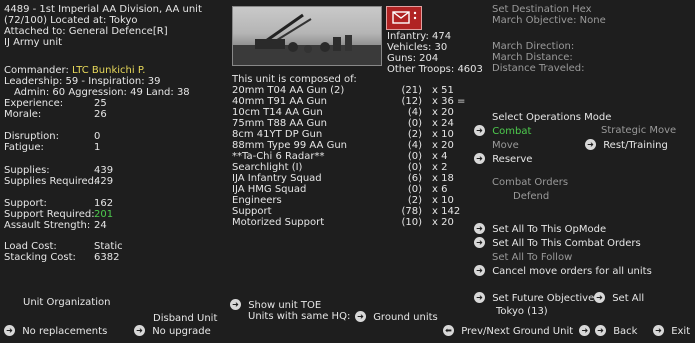  Describe the element at coordinates (511, 131) in the screenshot. I see `combat-label: Combat` at that location.